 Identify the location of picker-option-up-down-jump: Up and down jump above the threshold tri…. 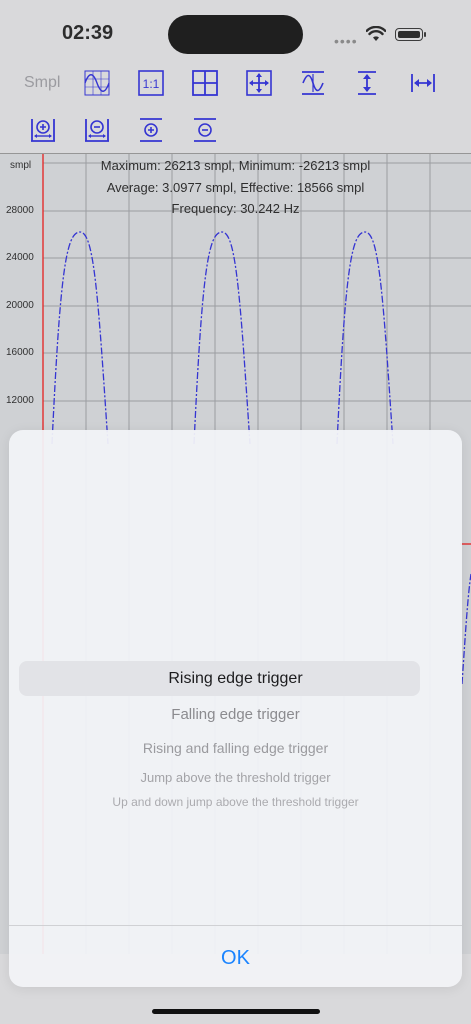
(235, 802).